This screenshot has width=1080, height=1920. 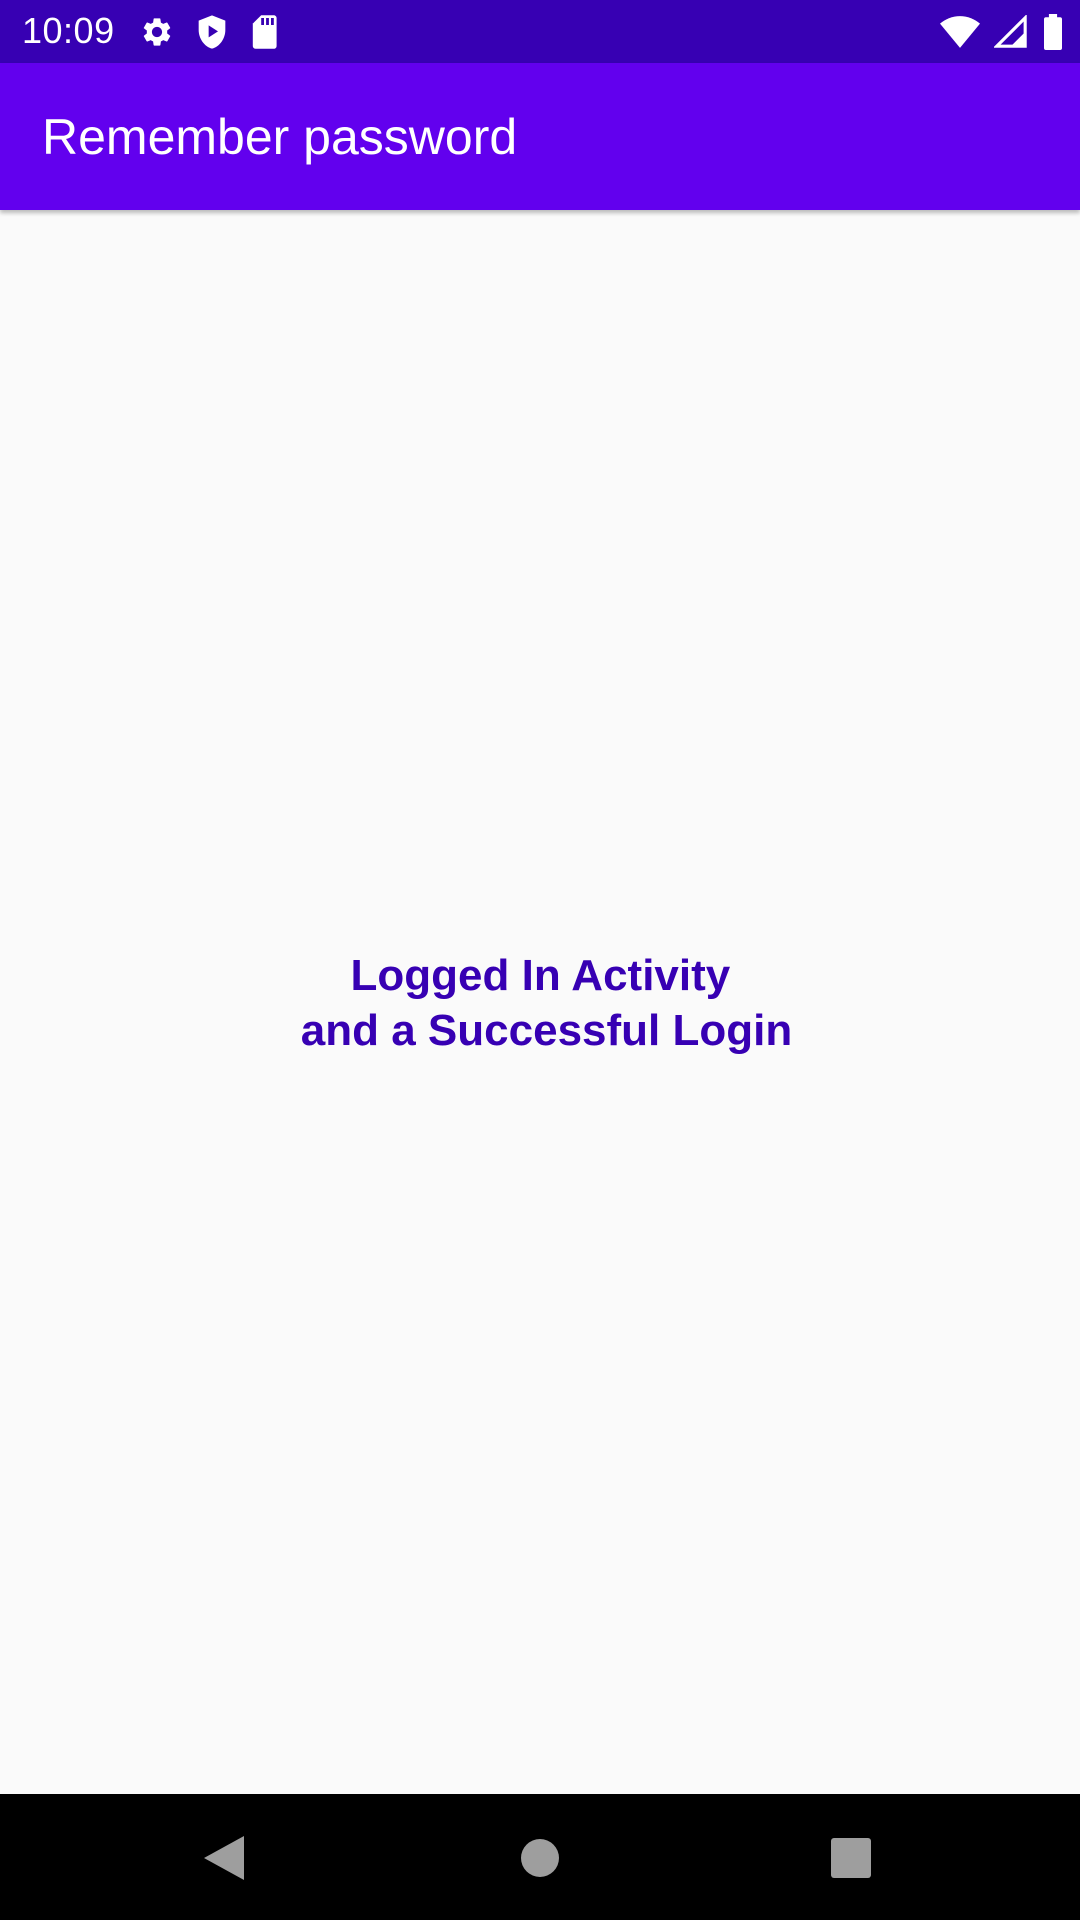 I want to click on recents-icon, so click(x=851, y=1858).